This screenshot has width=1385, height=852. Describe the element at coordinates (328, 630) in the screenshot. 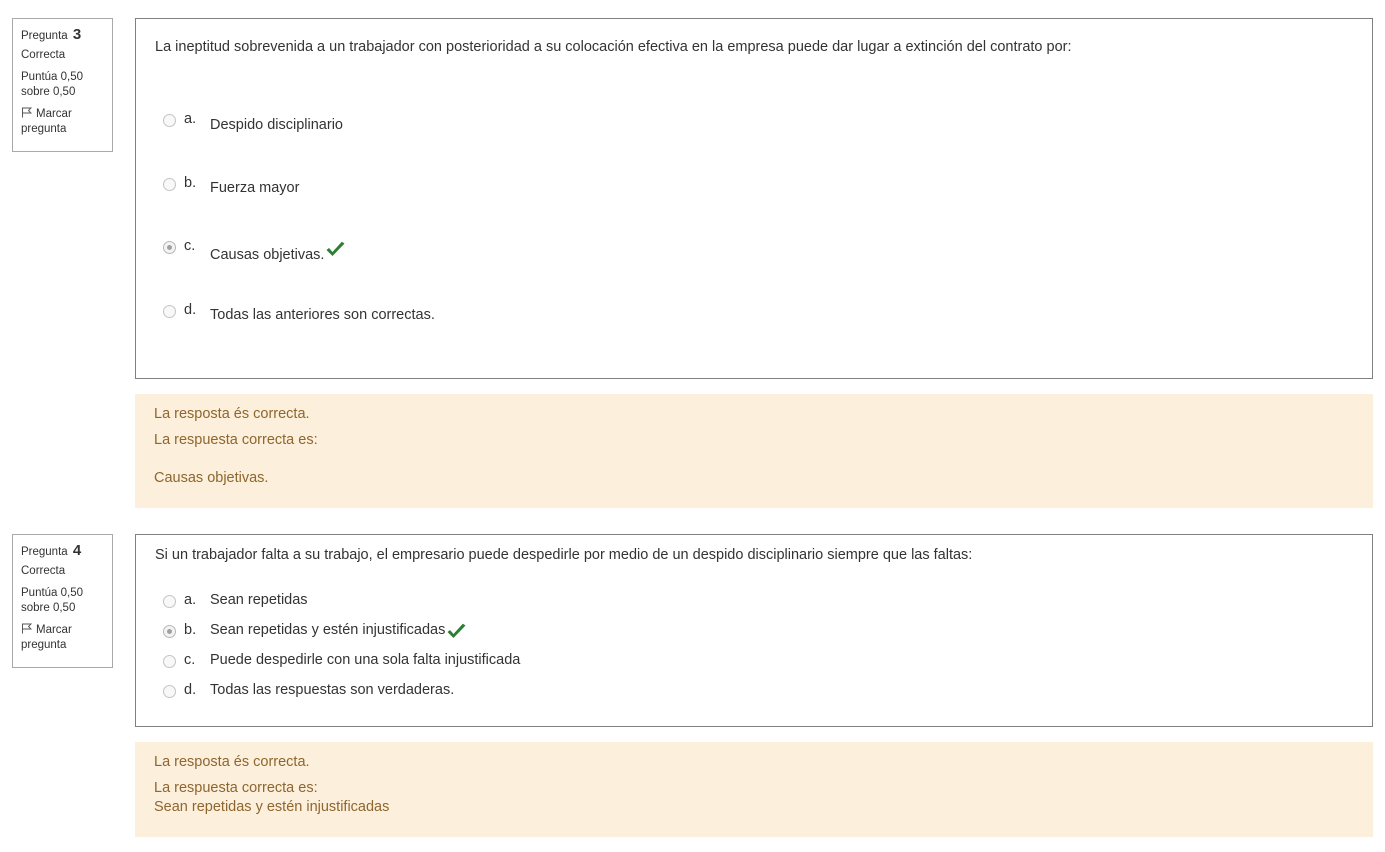

I see `answer-text: Sean repetidas y estén injustificadas` at that location.